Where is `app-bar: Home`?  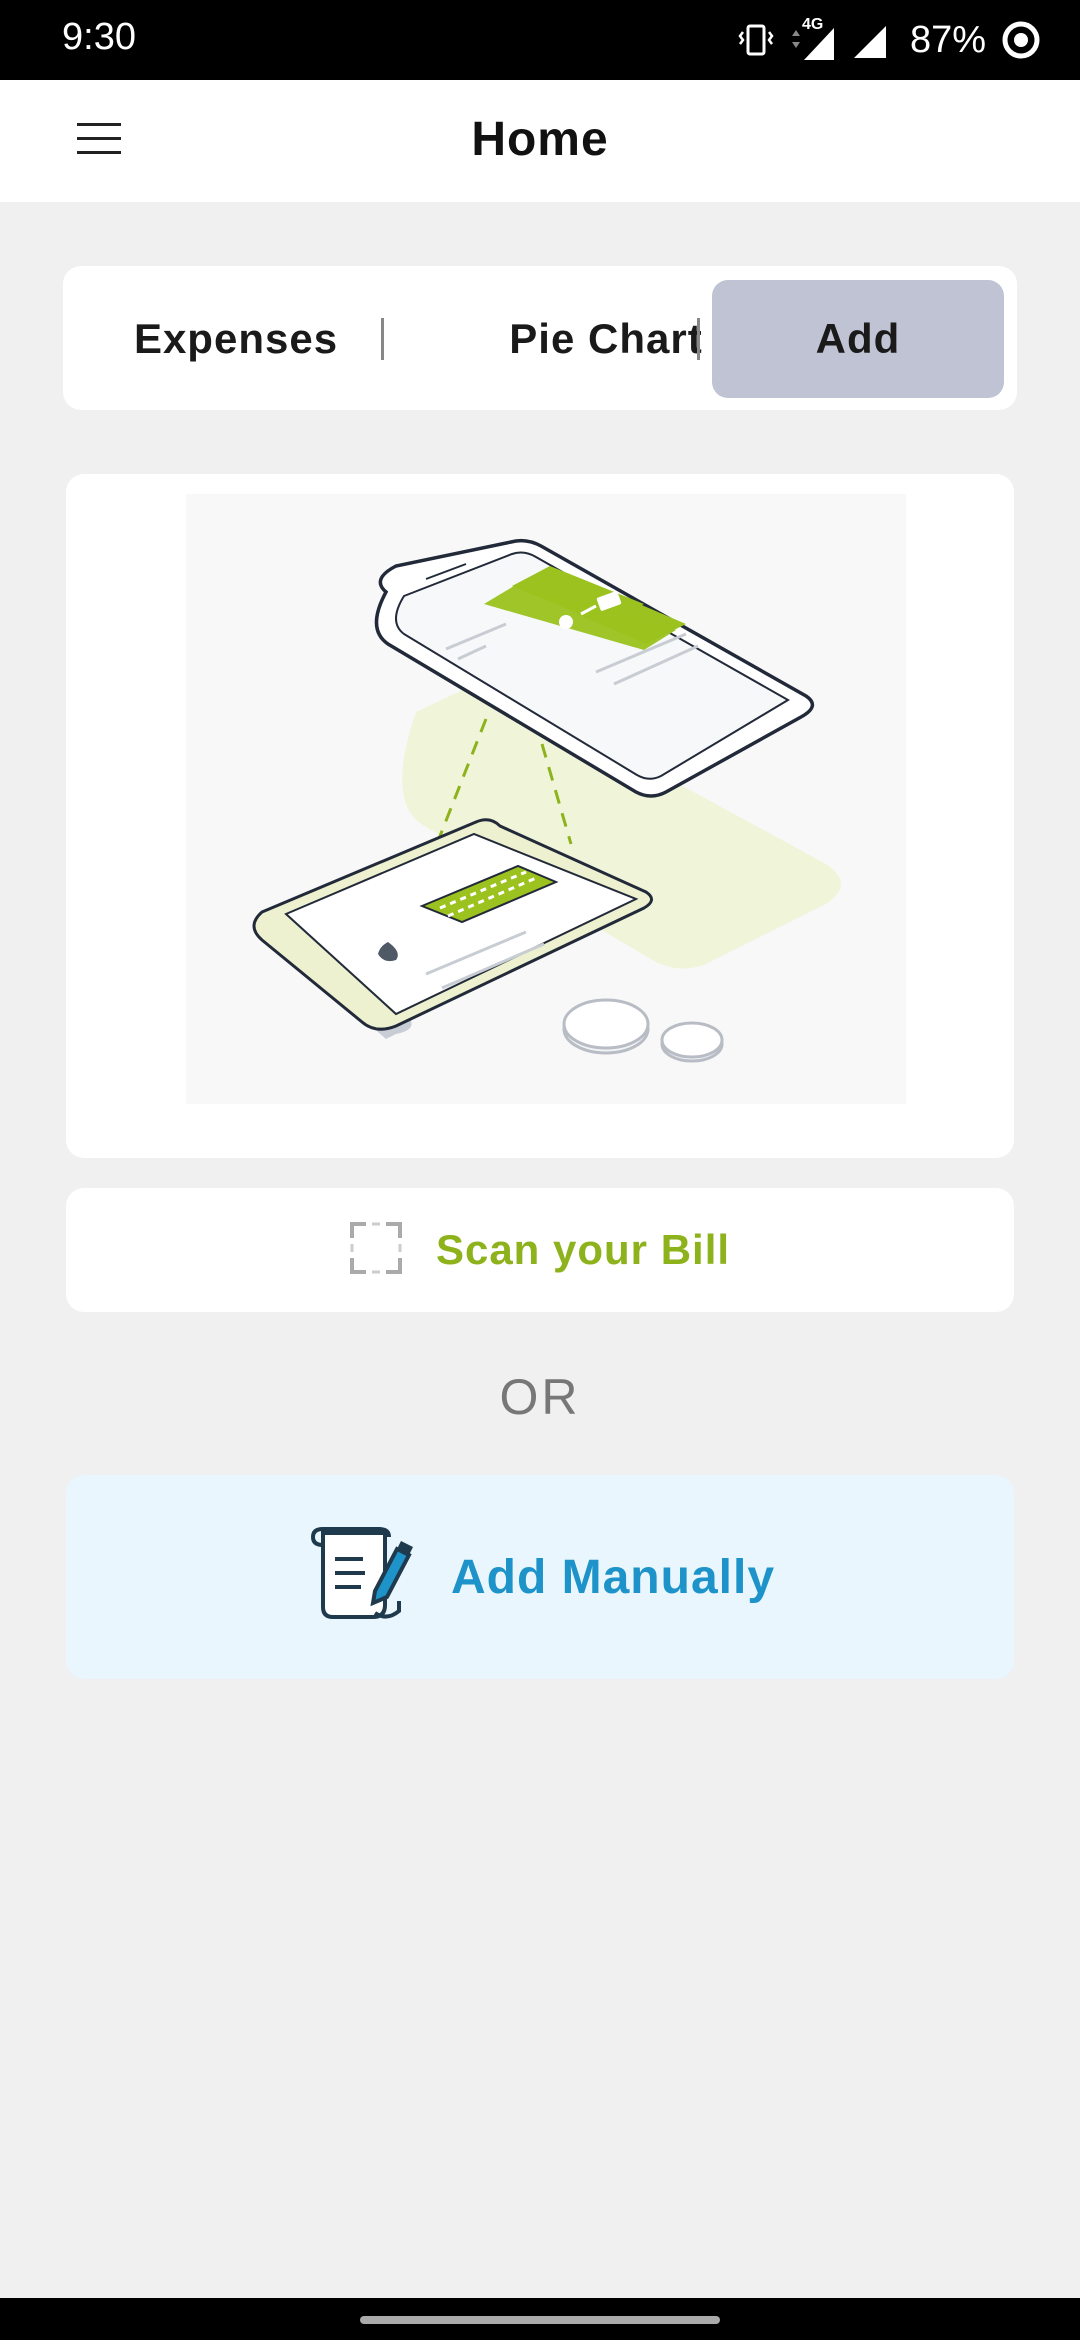
app-bar: Home is located at coordinates (540, 141).